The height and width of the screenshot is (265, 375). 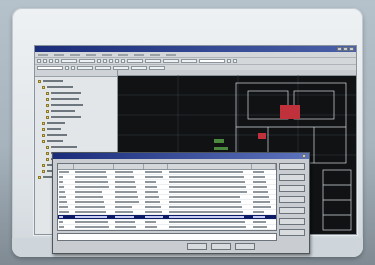 I want to click on standard-toolbar, so click(x=195, y=61).